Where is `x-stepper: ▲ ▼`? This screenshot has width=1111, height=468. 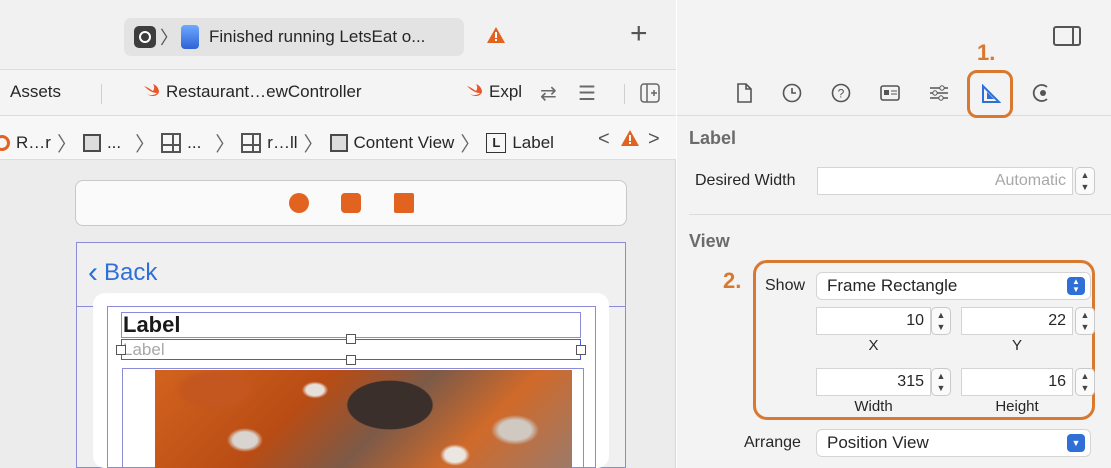
x-stepper: ▲ ▼ is located at coordinates (941, 321).